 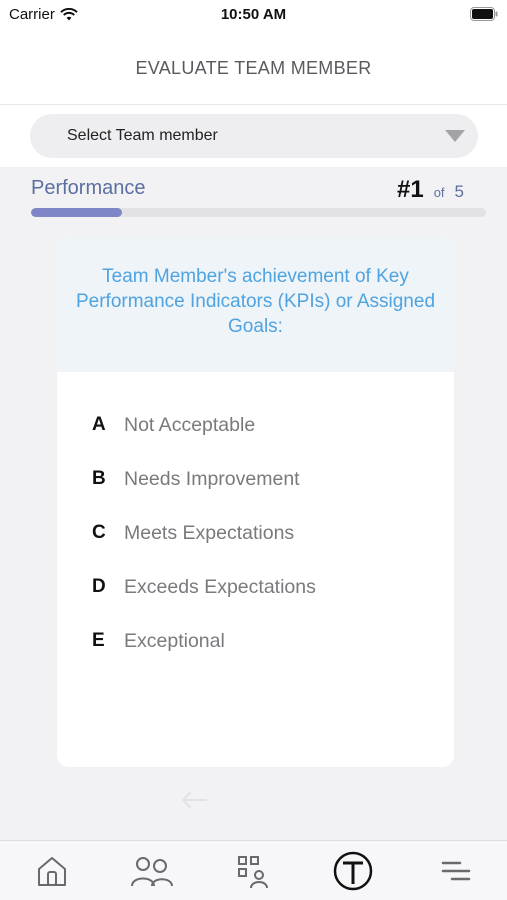 What do you see at coordinates (88, 188) in the screenshot?
I see `section-label: Performance` at bounding box center [88, 188].